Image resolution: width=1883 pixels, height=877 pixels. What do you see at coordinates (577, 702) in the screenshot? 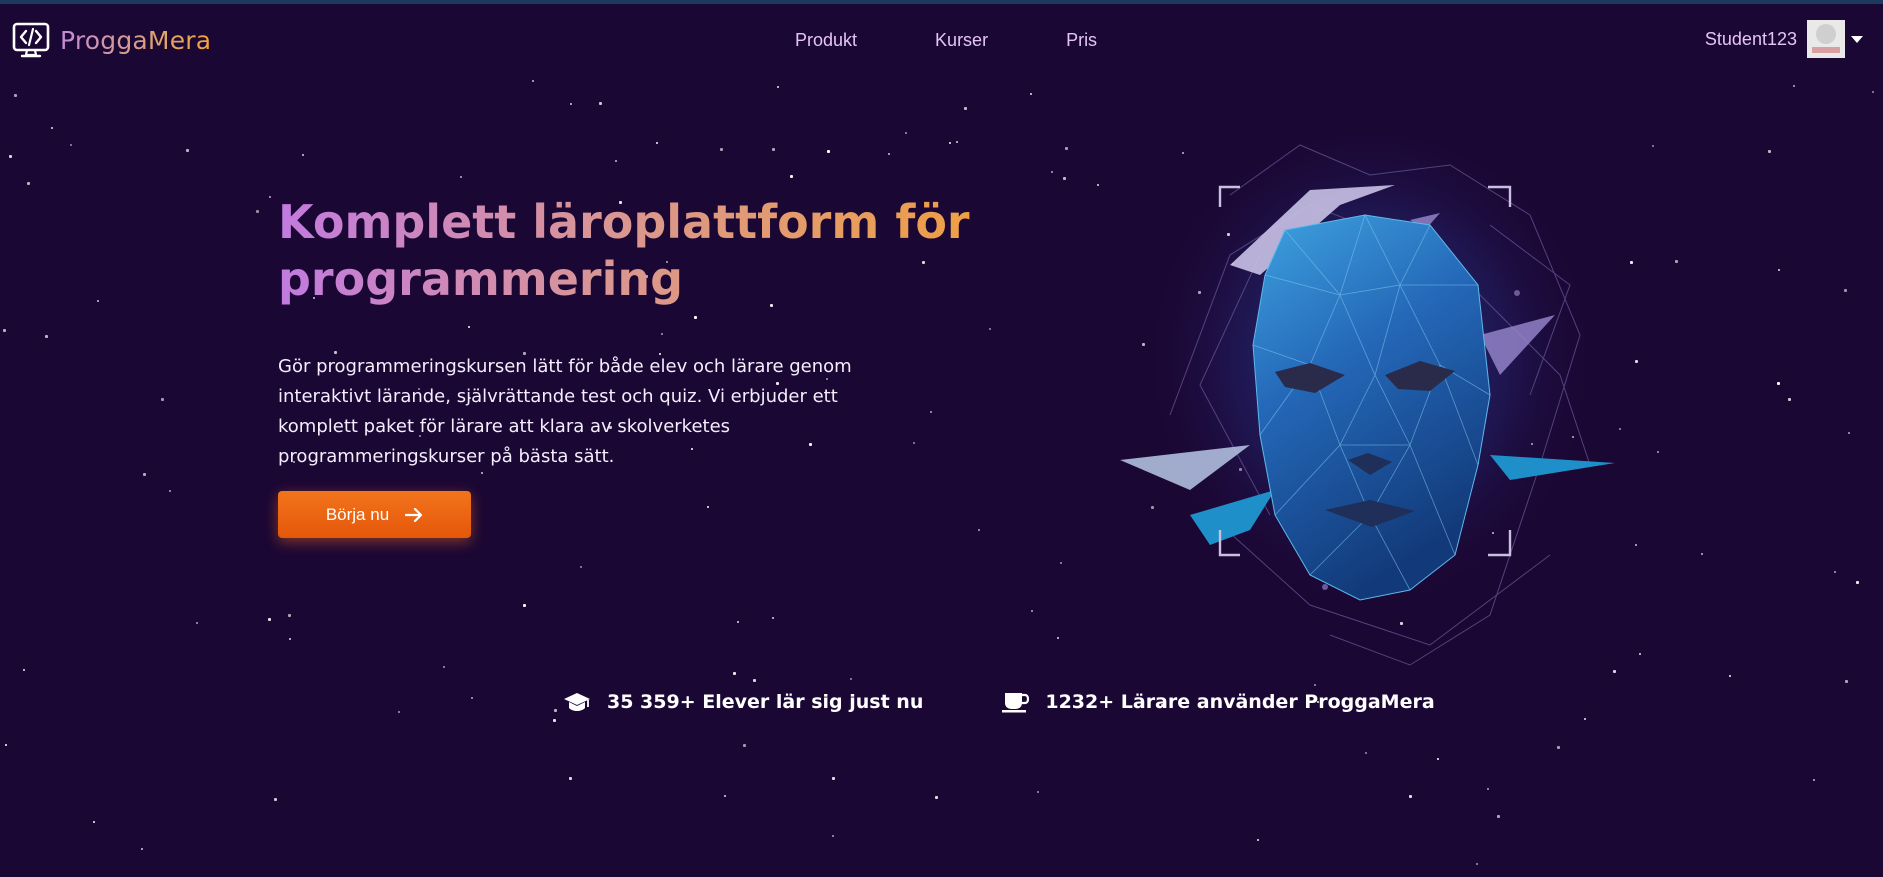
I see `graduation-cap-icon` at bounding box center [577, 702].